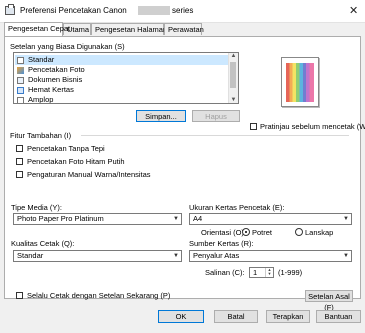  I want to click on copies-spinner: 1 ▲ ▼, so click(261, 272).